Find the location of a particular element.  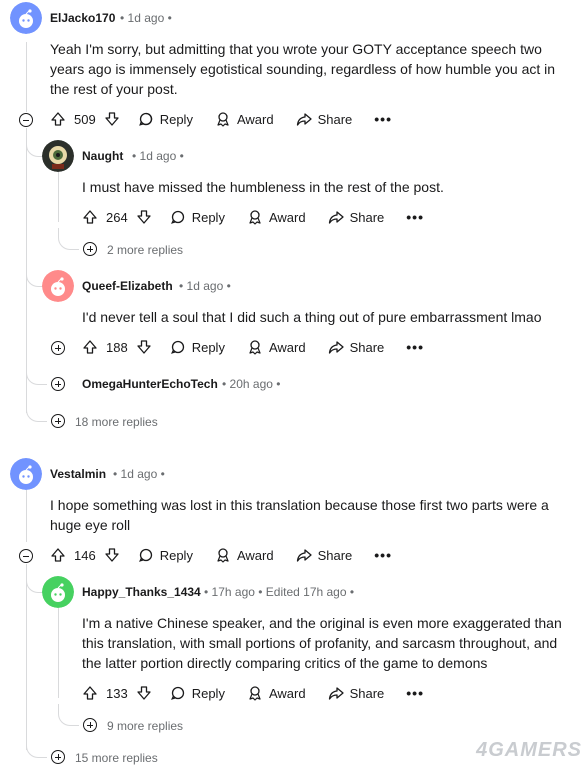

comment-actions: 146 Reply Award Share ••• is located at coordinates (232, 555).